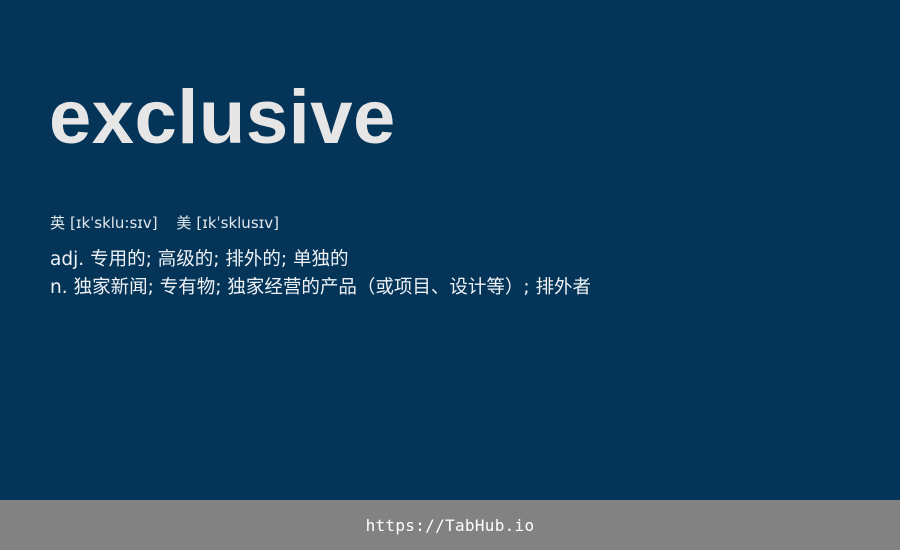 The width and height of the screenshot is (900, 550). Describe the element at coordinates (67, 259) in the screenshot. I see `part-of-speech: adj.` at that location.